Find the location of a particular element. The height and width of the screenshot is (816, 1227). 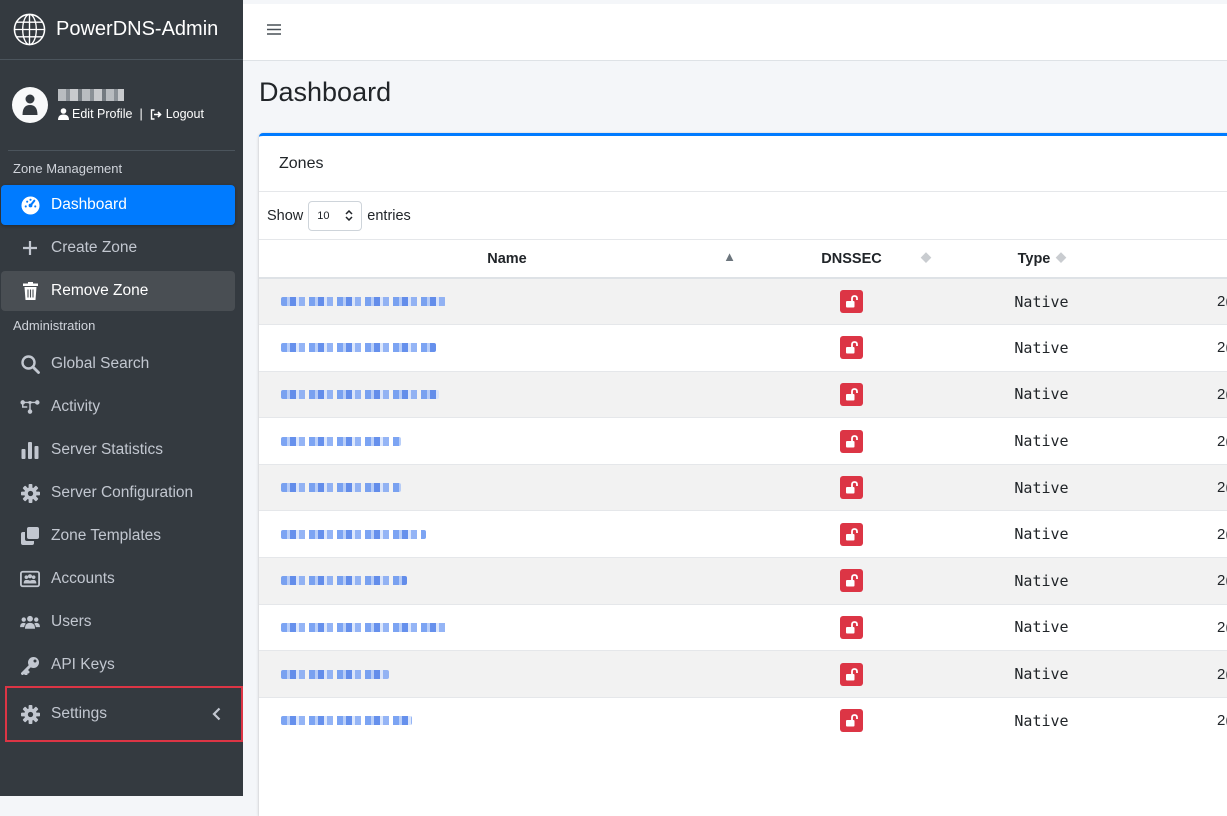

edit-profile-label: Edit Profile is located at coordinates (102, 114).